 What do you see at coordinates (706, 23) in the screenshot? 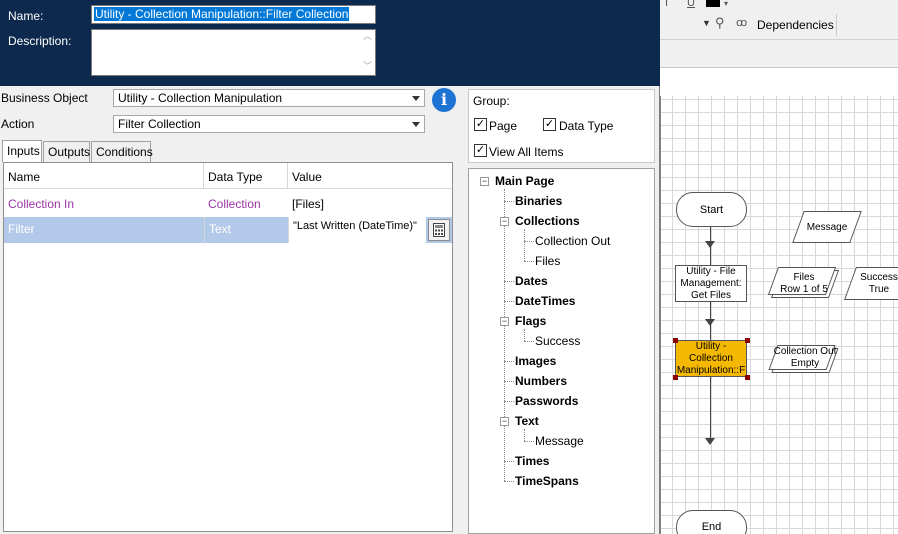
I see `dropdown-arrow-icon: ▼` at bounding box center [706, 23].